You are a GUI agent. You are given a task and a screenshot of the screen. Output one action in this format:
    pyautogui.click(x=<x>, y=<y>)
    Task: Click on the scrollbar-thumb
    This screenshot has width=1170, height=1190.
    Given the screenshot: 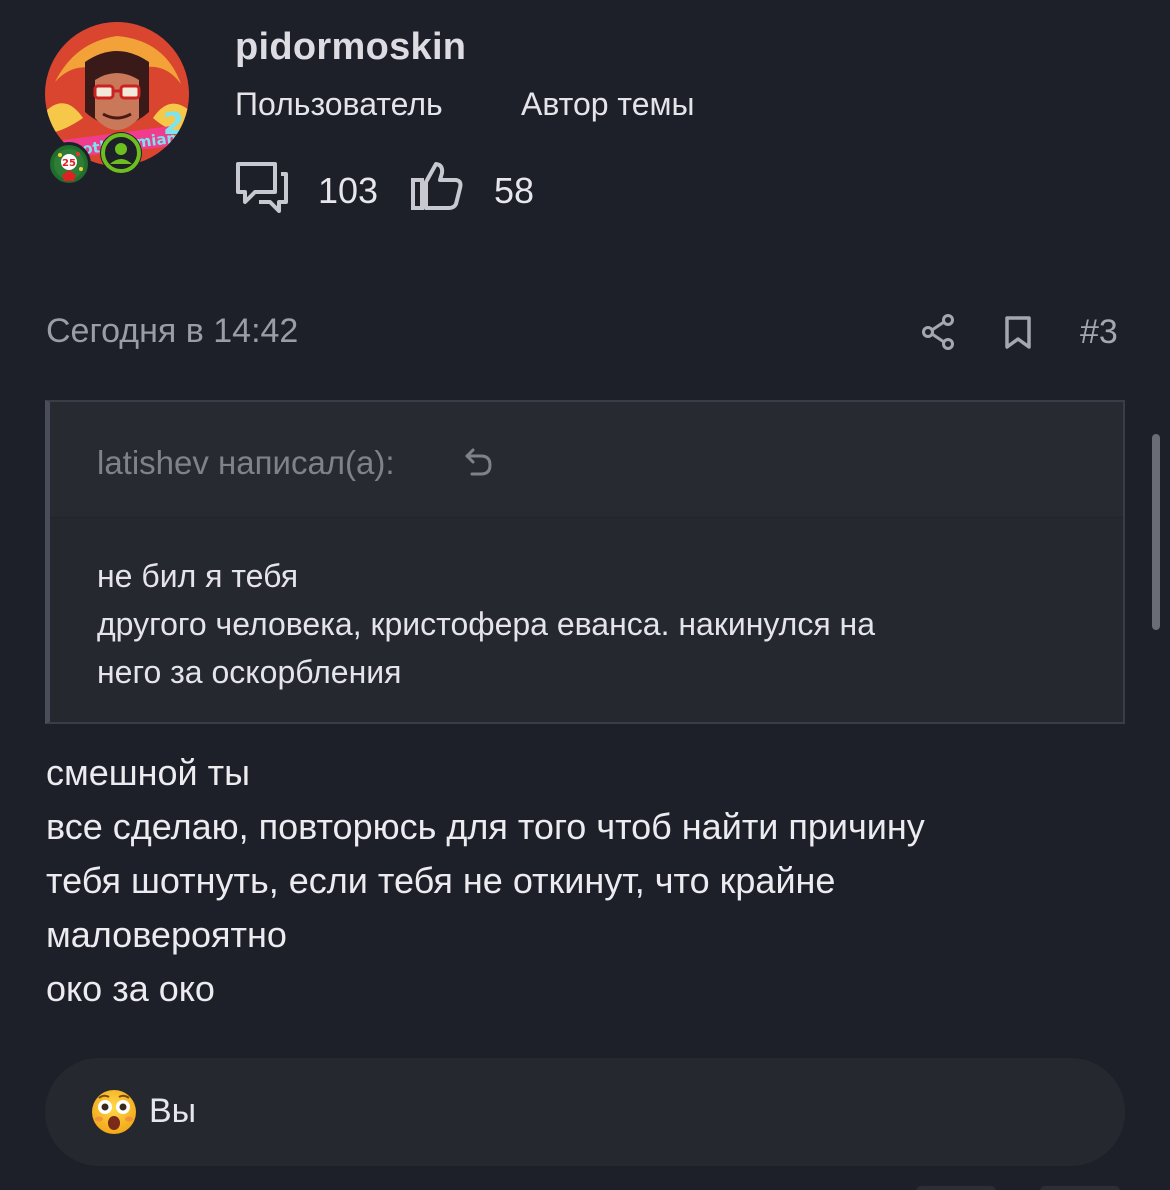 What is the action you would take?
    pyautogui.click(x=1156, y=532)
    